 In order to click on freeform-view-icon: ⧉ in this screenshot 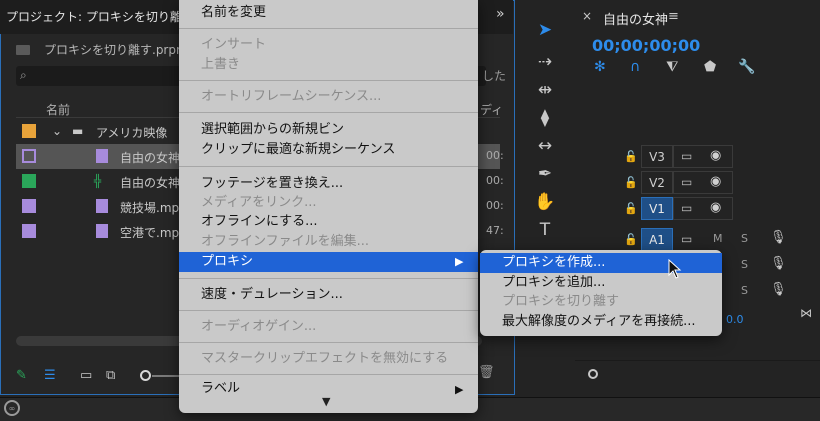, I will do `click(110, 375)`.